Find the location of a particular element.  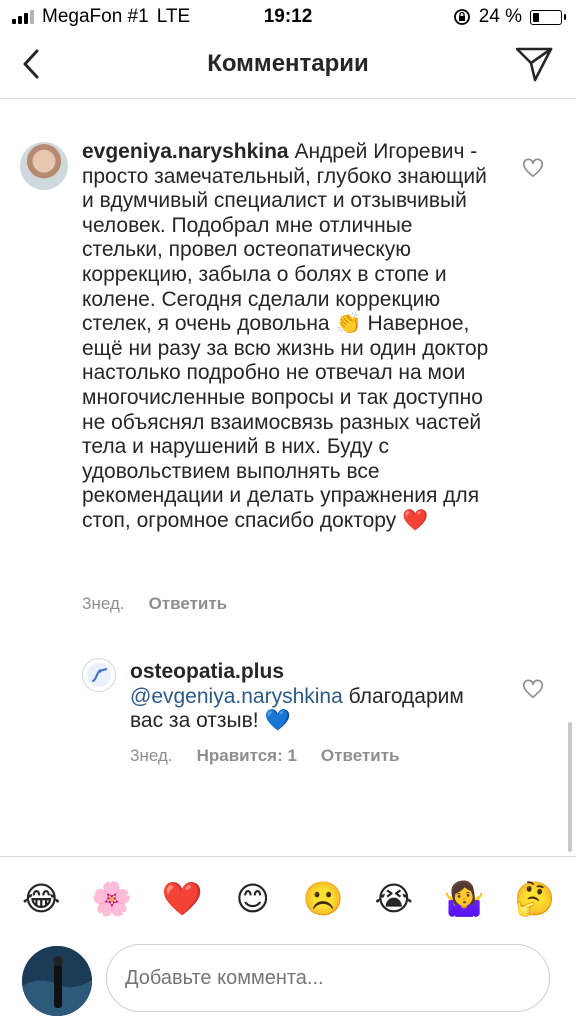

mention-link: @evgeniya.naryshkina is located at coordinates (236, 696).